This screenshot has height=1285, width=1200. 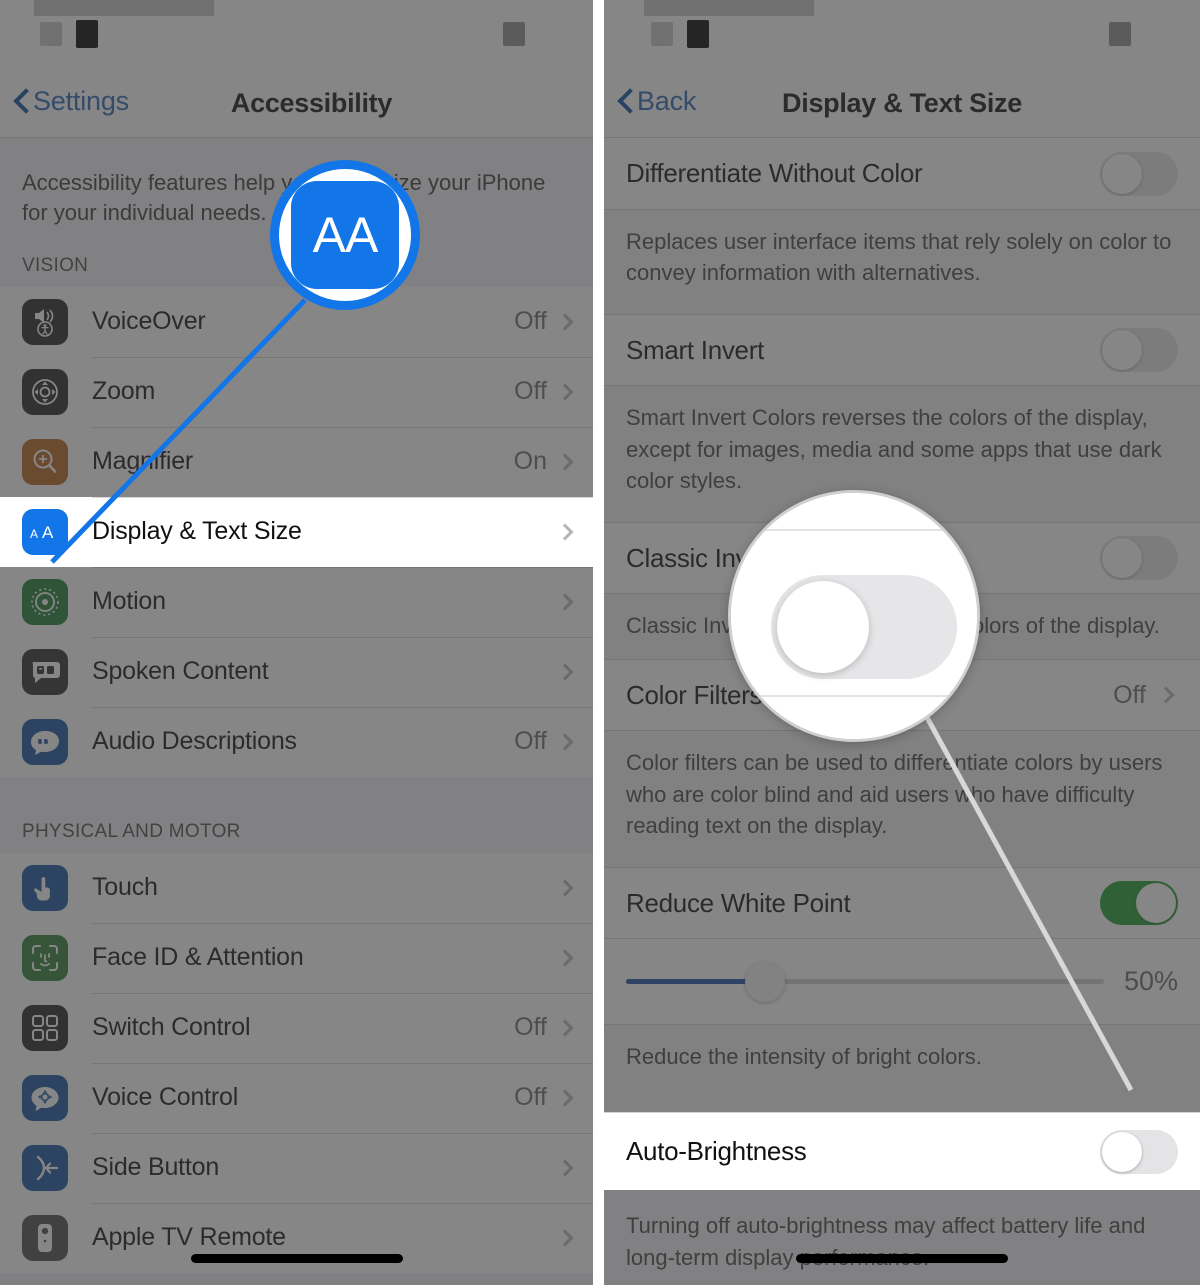 I want to click on magnified-toggle, so click(x=864, y=627).